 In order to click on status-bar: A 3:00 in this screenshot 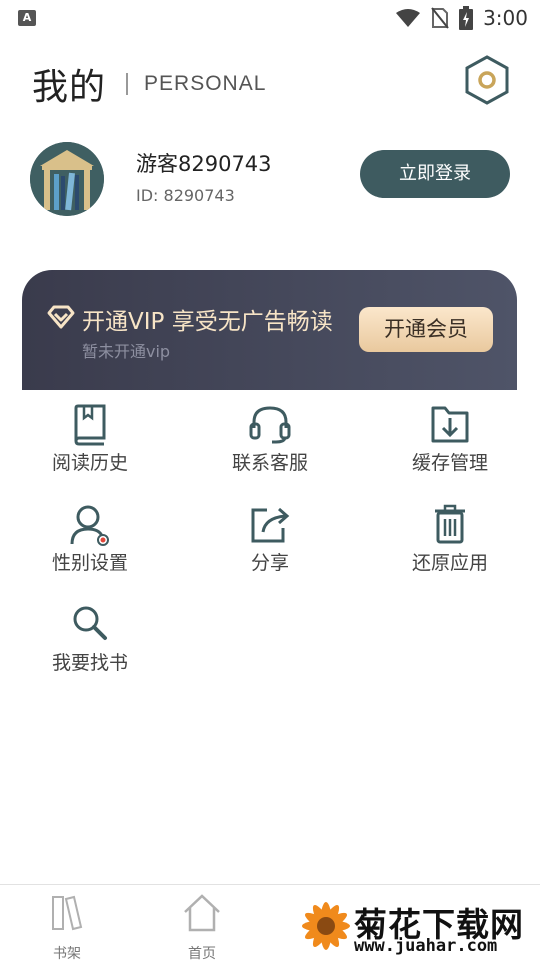, I will do `click(270, 18)`.